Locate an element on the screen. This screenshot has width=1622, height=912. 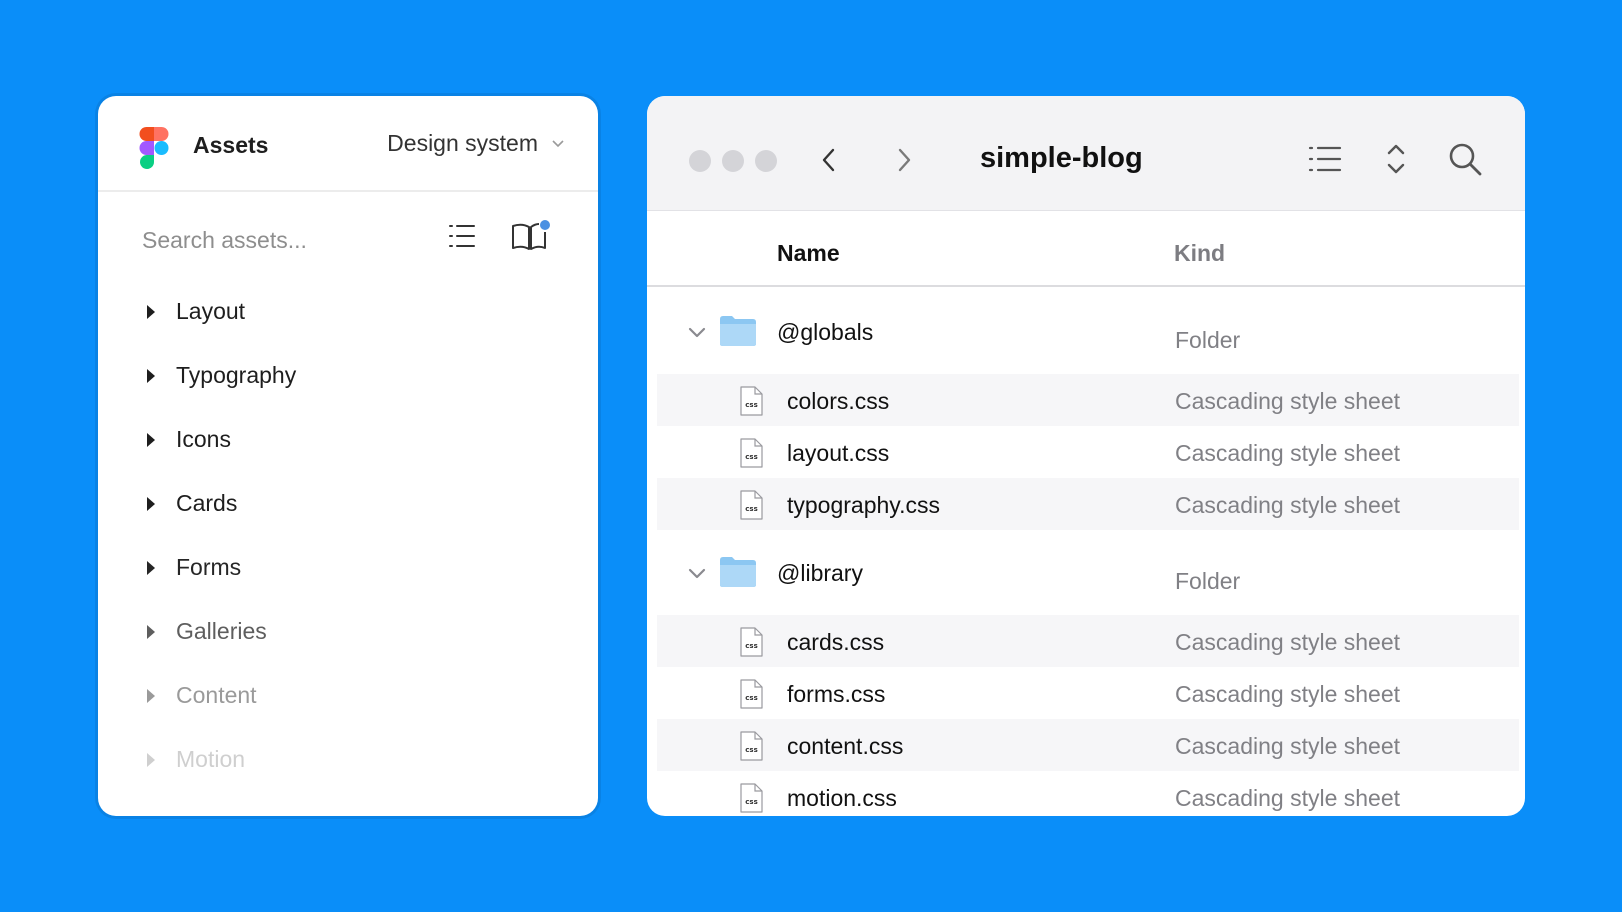
asset-section-label: Layout is located at coordinates (211, 311).